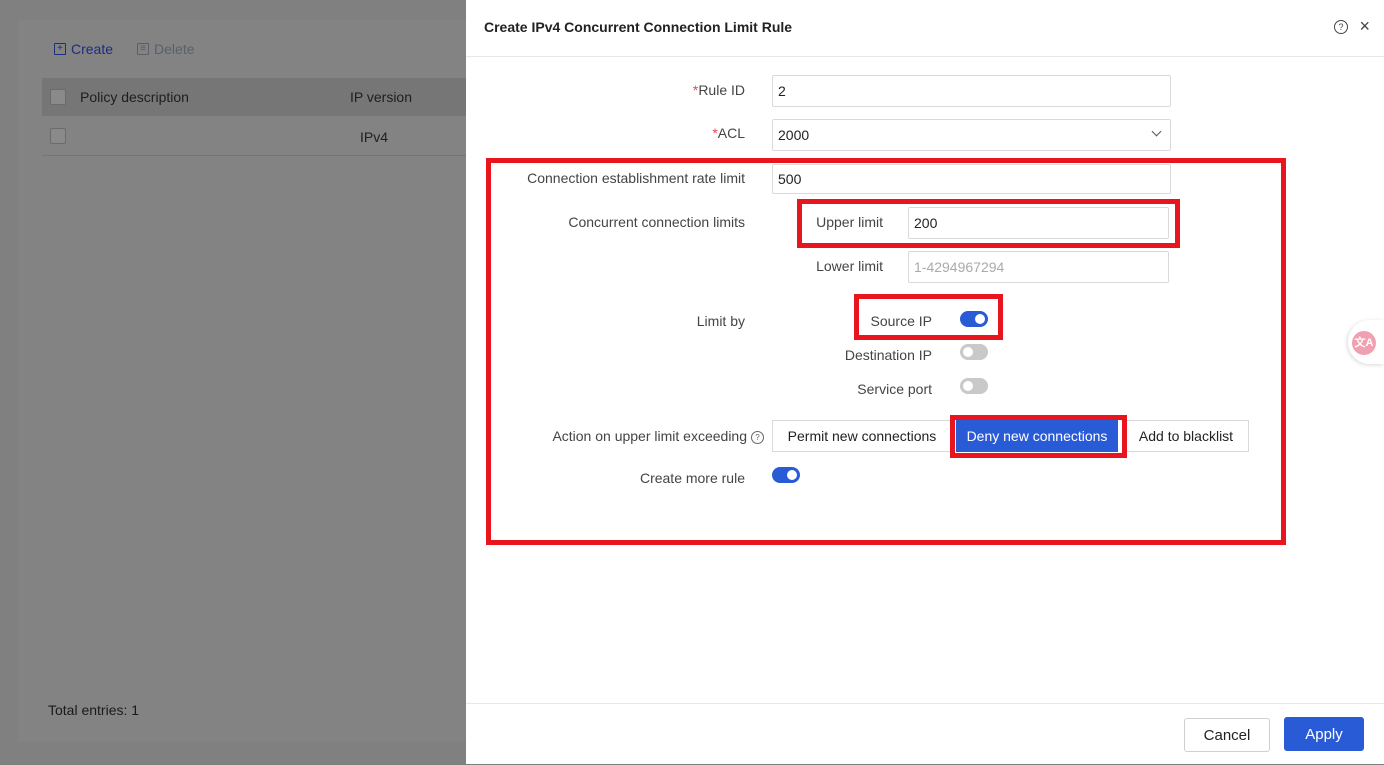 This screenshot has height=765, width=1384. Describe the element at coordinates (134, 97) in the screenshot. I see `column-header-policy-description: Policy description` at that location.